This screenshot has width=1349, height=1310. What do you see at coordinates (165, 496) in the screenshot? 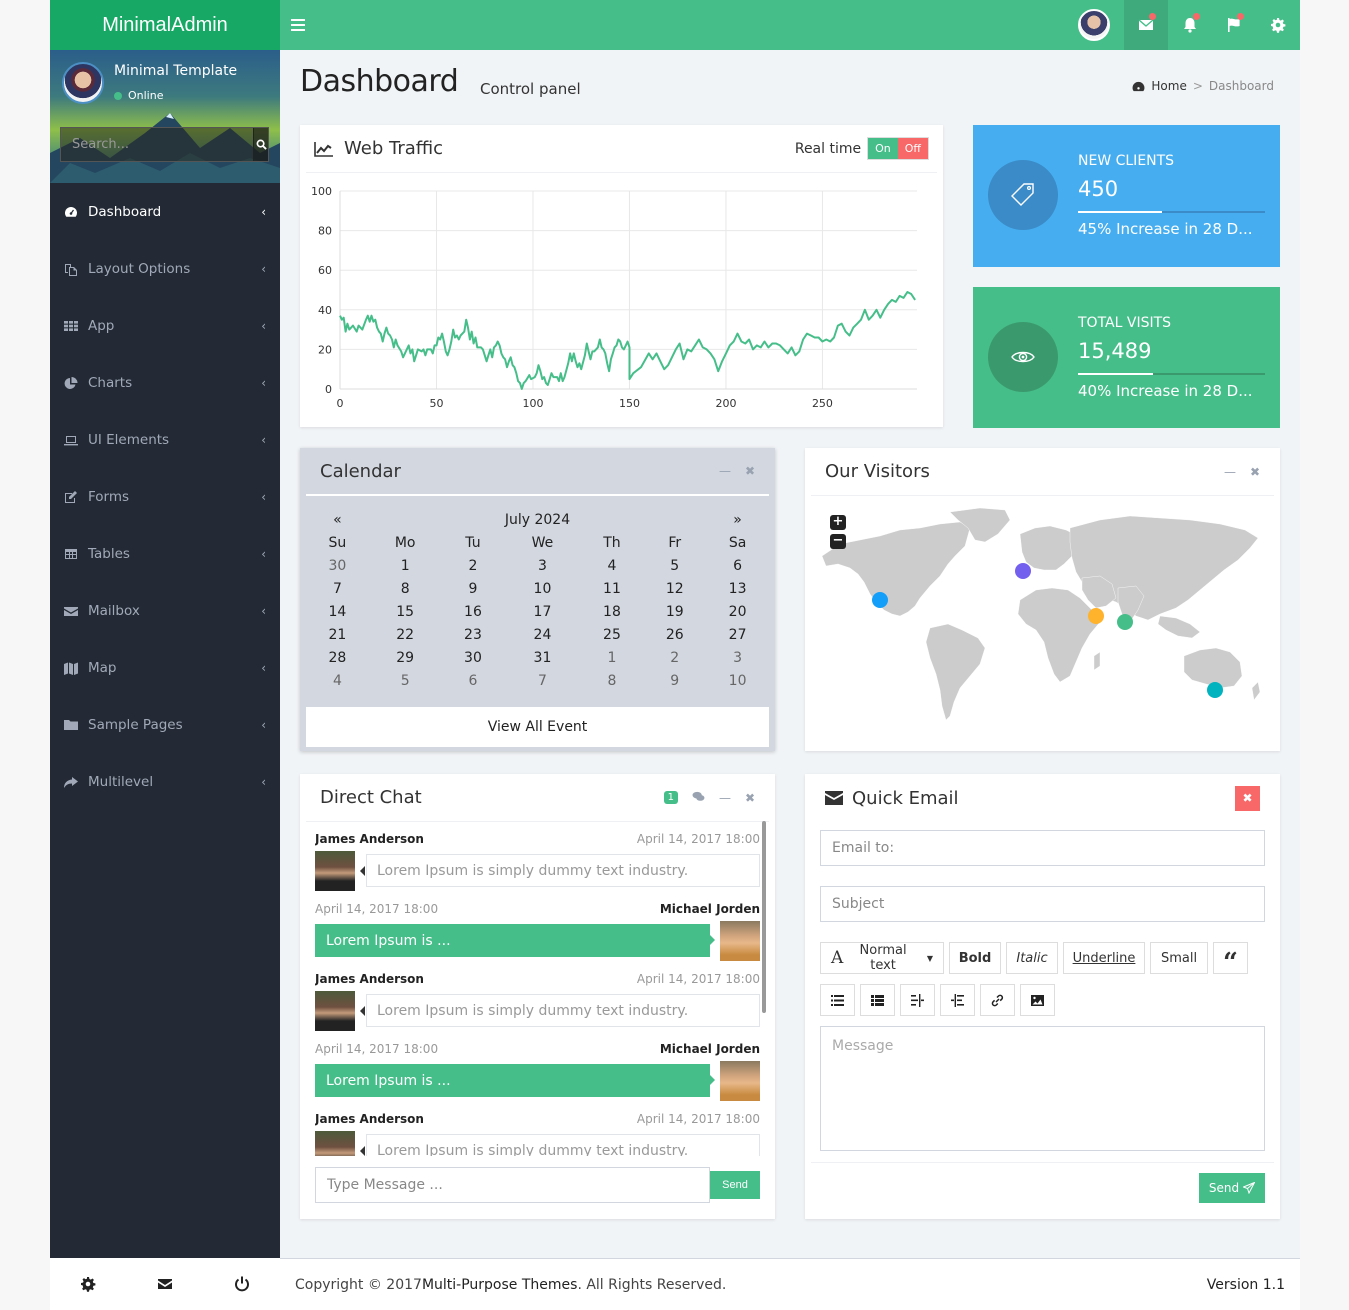
I see `sidebar-item-forms: Forms ‹` at bounding box center [165, 496].